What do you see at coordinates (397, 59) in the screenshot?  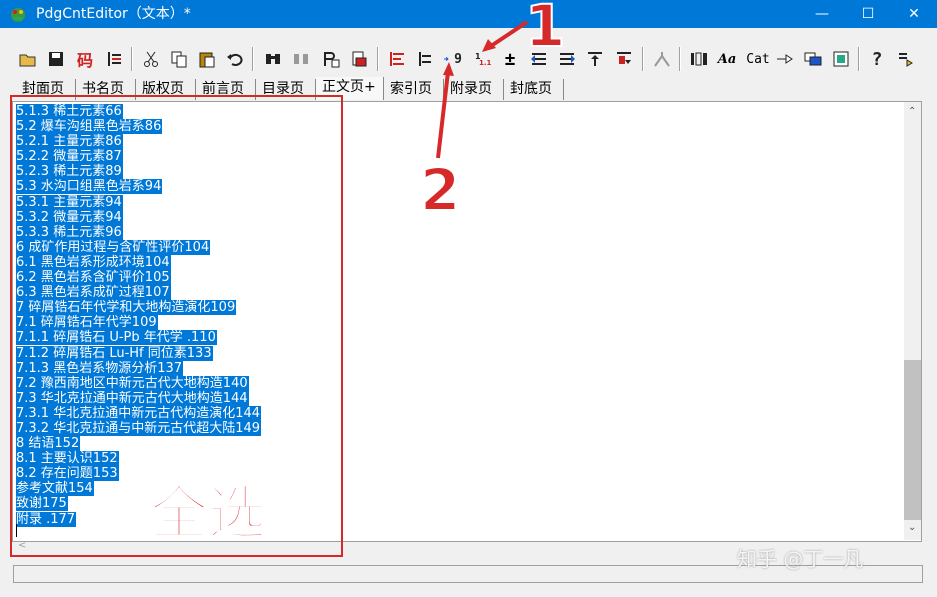 I see `align-text-icon` at bounding box center [397, 59].